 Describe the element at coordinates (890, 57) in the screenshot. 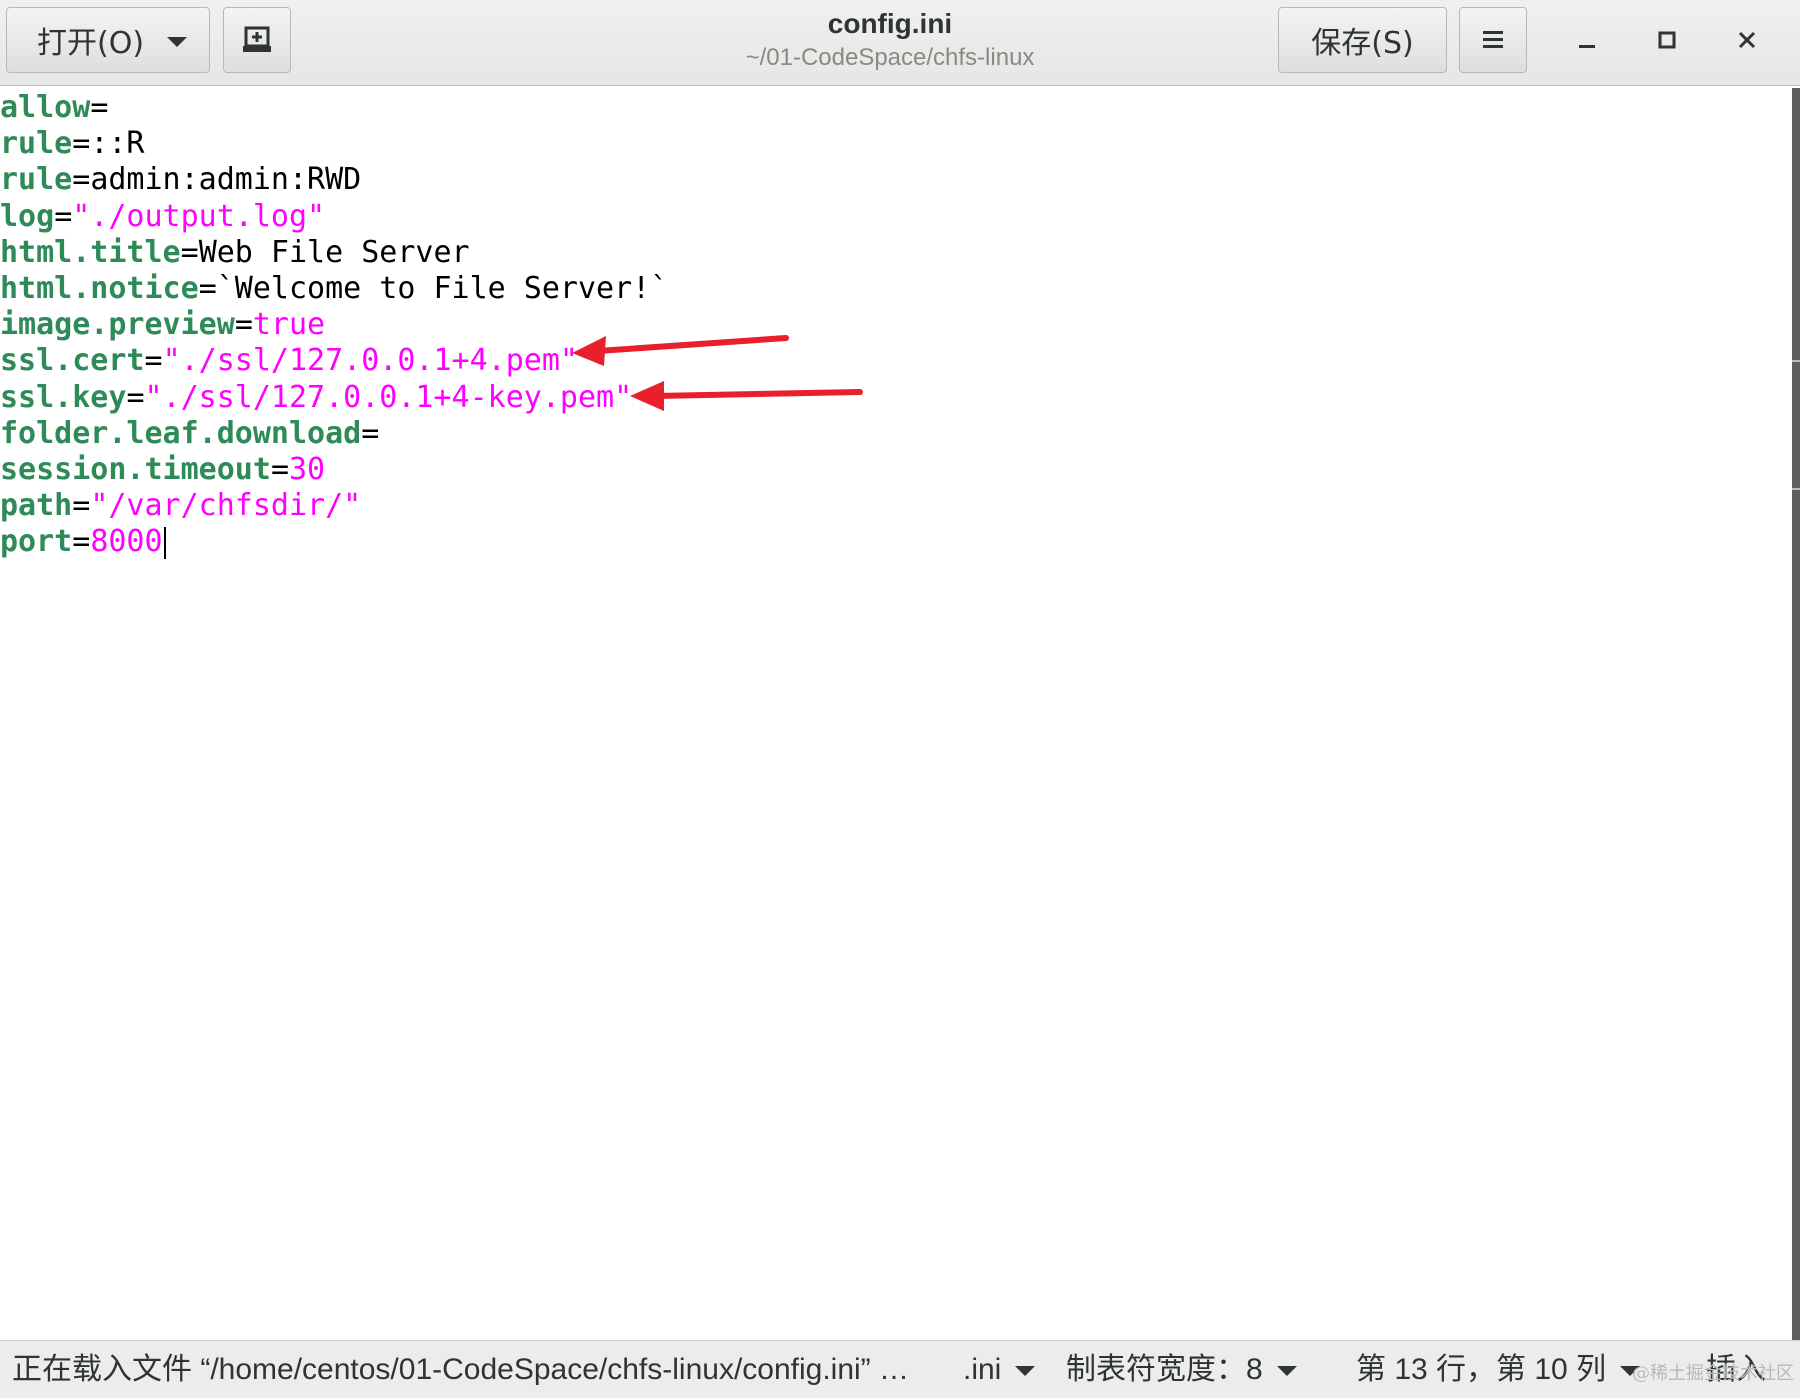

I see `window-subtitle: ~/01-CodeSpace/chfs-linux` at that location.